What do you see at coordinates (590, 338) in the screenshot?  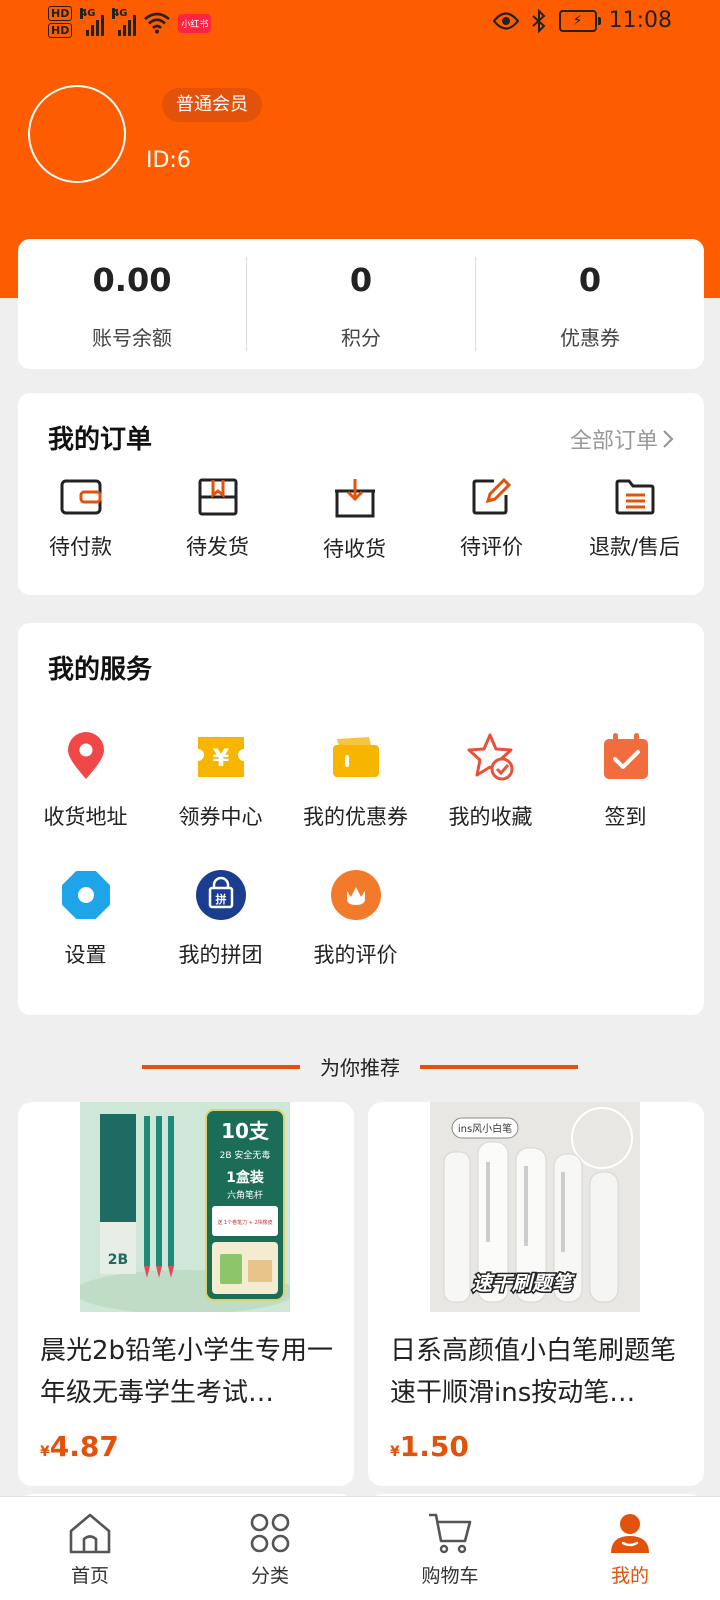 I see `coupons-label: 优惠券` at bounding box center [590, 338].